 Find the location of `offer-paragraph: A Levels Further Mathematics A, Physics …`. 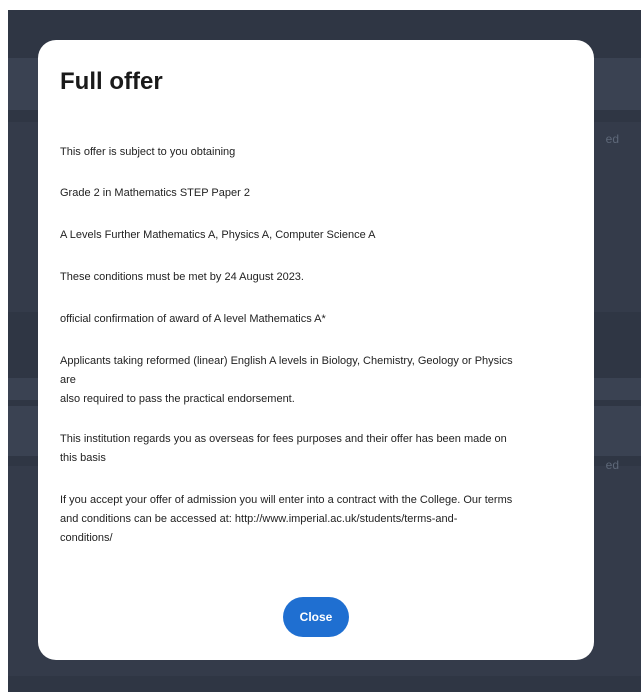

offer-paragraph: A Levels Further Mathematics A, Physics … is located at coordinates (316, 235).